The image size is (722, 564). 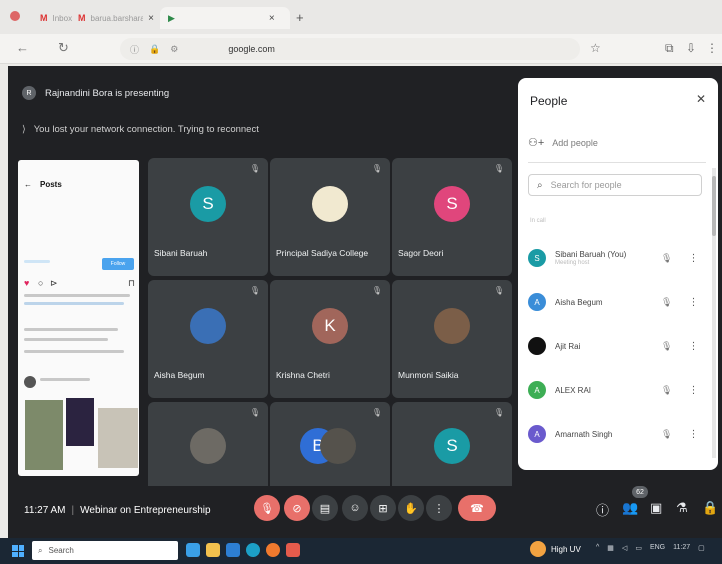 What do you see at coordinates (18, 551) in the screenshot?
I see `windows-start-icon` at bounding box center [18, 551].